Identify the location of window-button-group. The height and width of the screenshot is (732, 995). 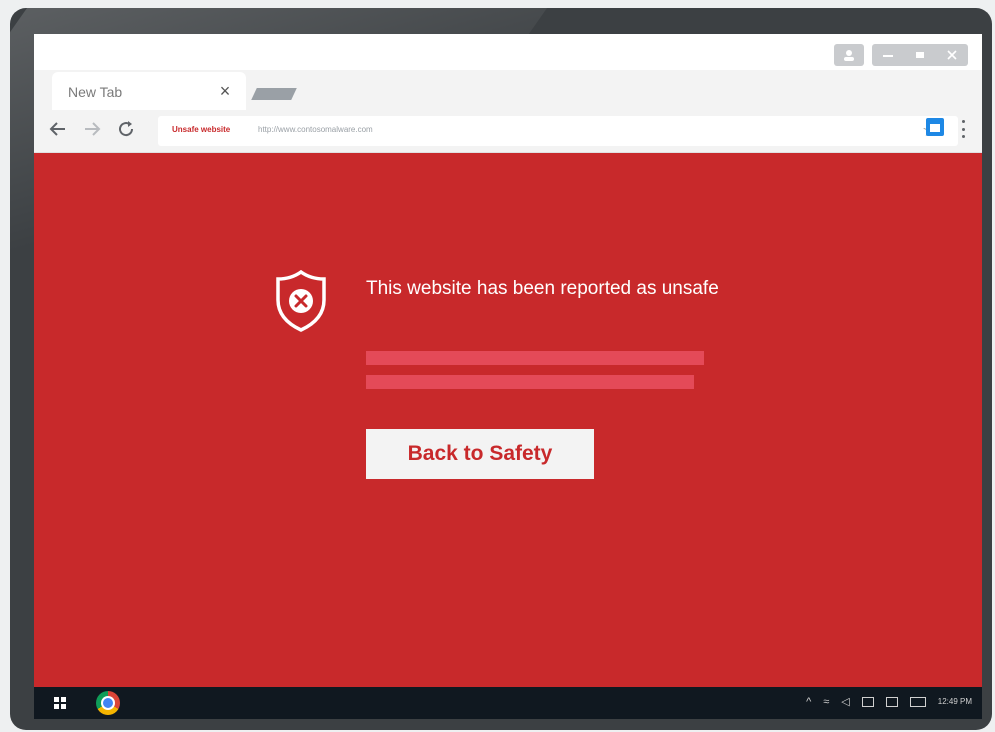
(920, 55).